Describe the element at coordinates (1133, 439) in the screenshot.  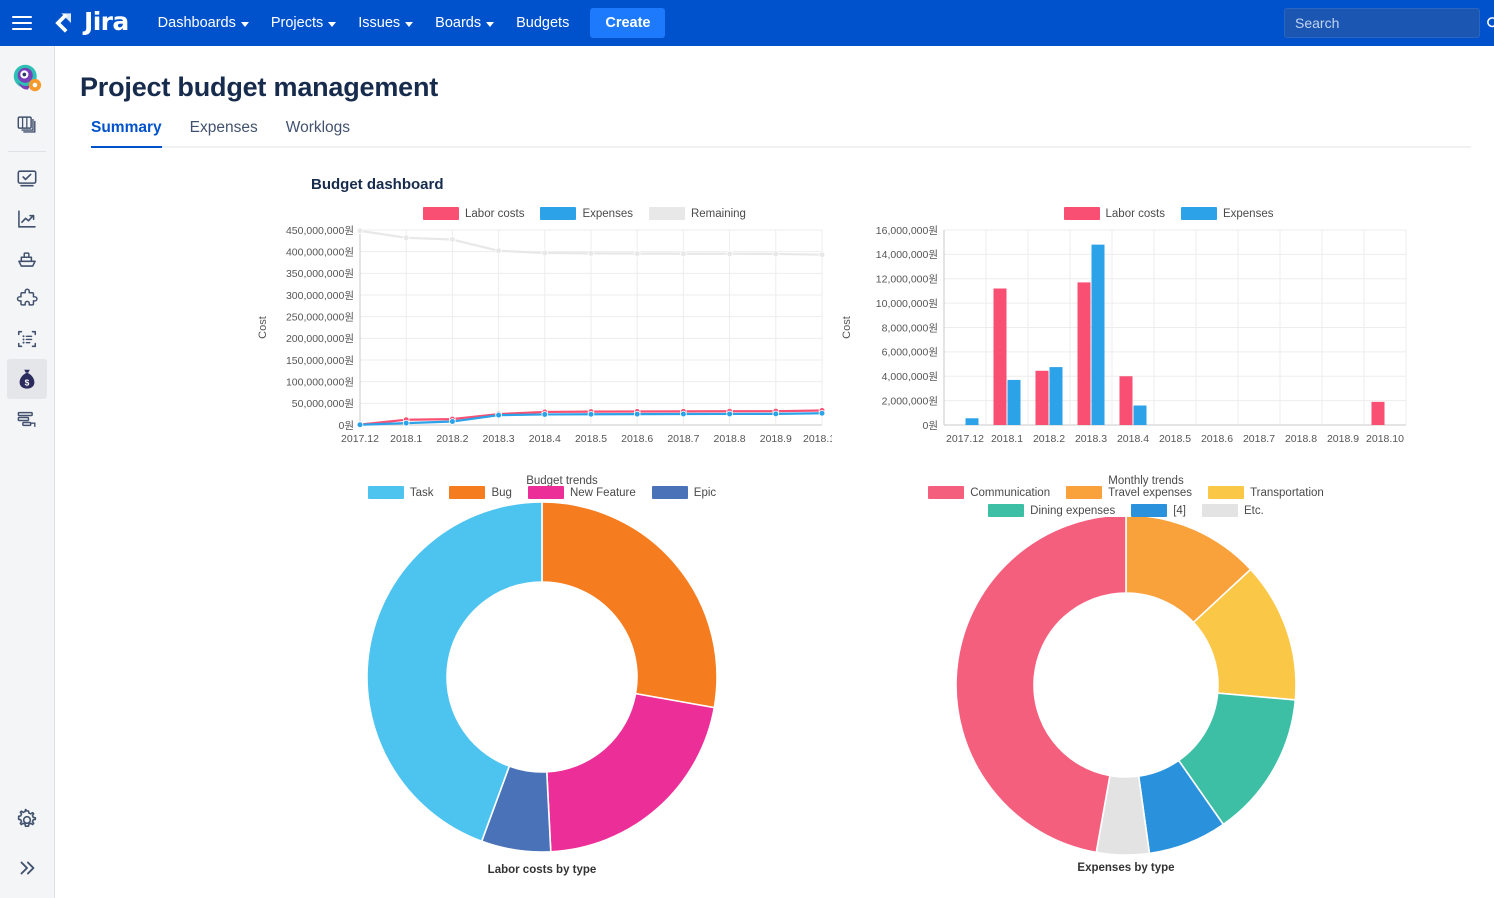
I see `svg-text: 2018.4` at that location.